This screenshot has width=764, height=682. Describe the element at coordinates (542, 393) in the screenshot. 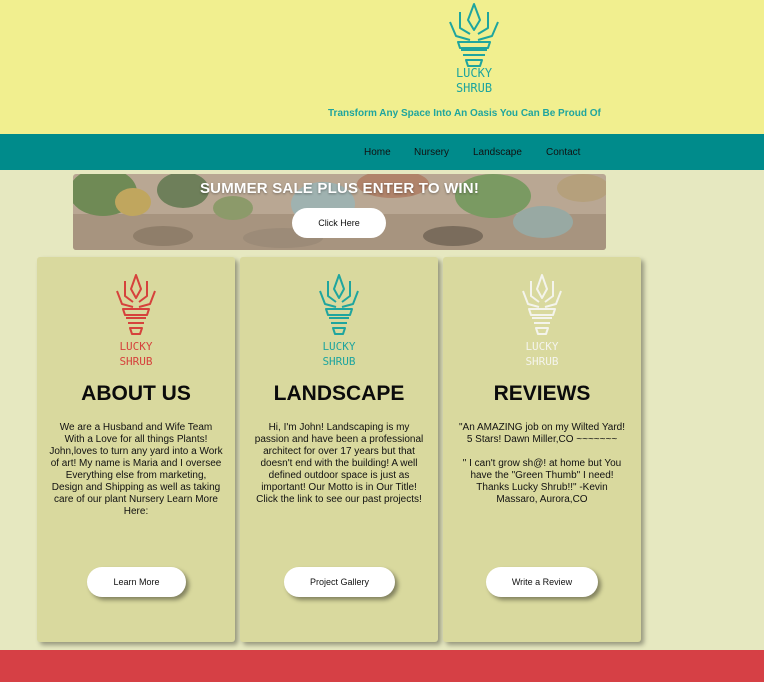

I see `card-title: REVIEWS` at that location.